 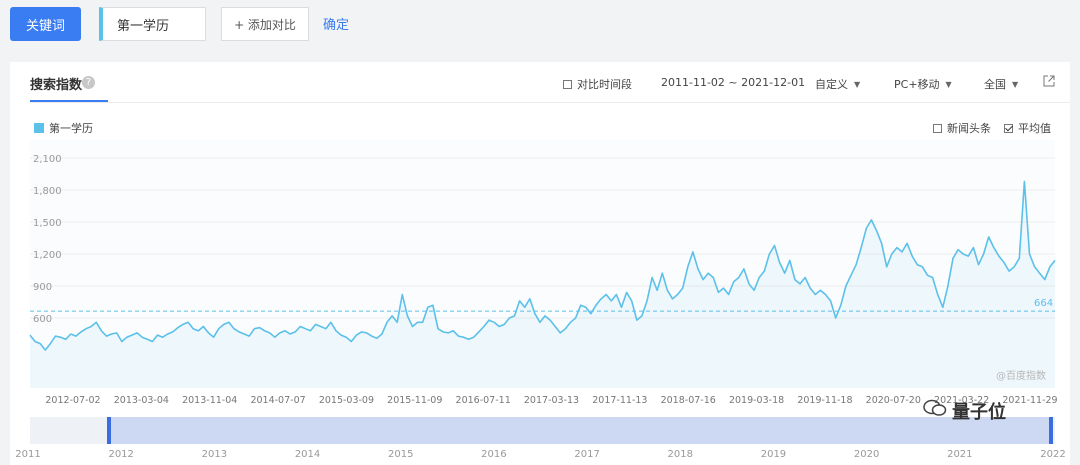 What do you see at coordinates (483, 400) in the screenshot?
I see `x-tick-label: 2016-07-11` at bounding box center [483, 400].